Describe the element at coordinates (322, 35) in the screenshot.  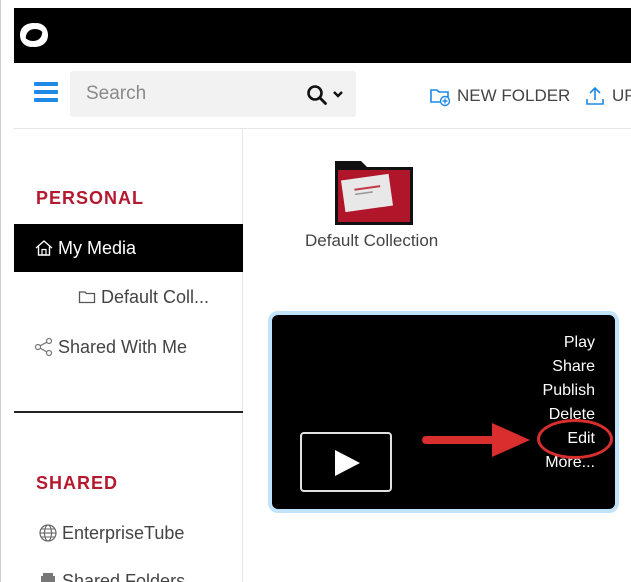
I see `top-bar` at that location.